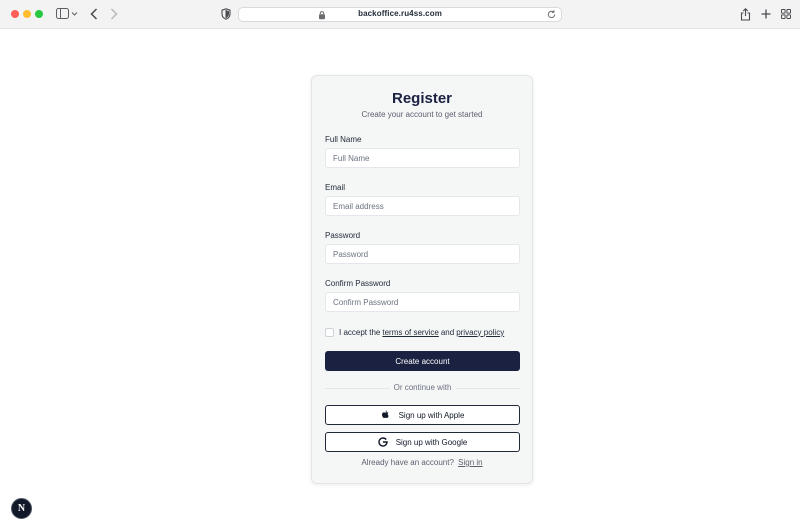  What do you see at coordinates (431, 415) in the screenshot?
I see `apple-signup-label: Sign up with Apple` at bounding box center [431, 415].